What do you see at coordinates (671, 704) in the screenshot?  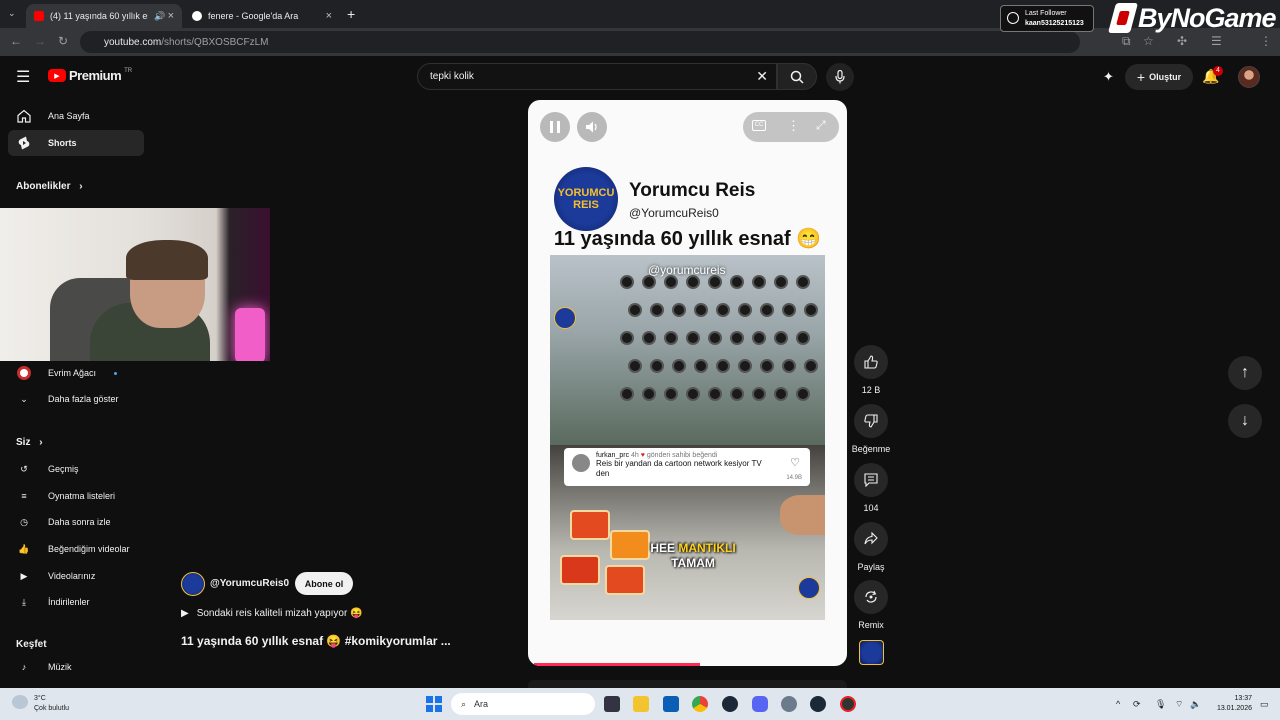 I see `store-icon` at bounding box center [671, 704].